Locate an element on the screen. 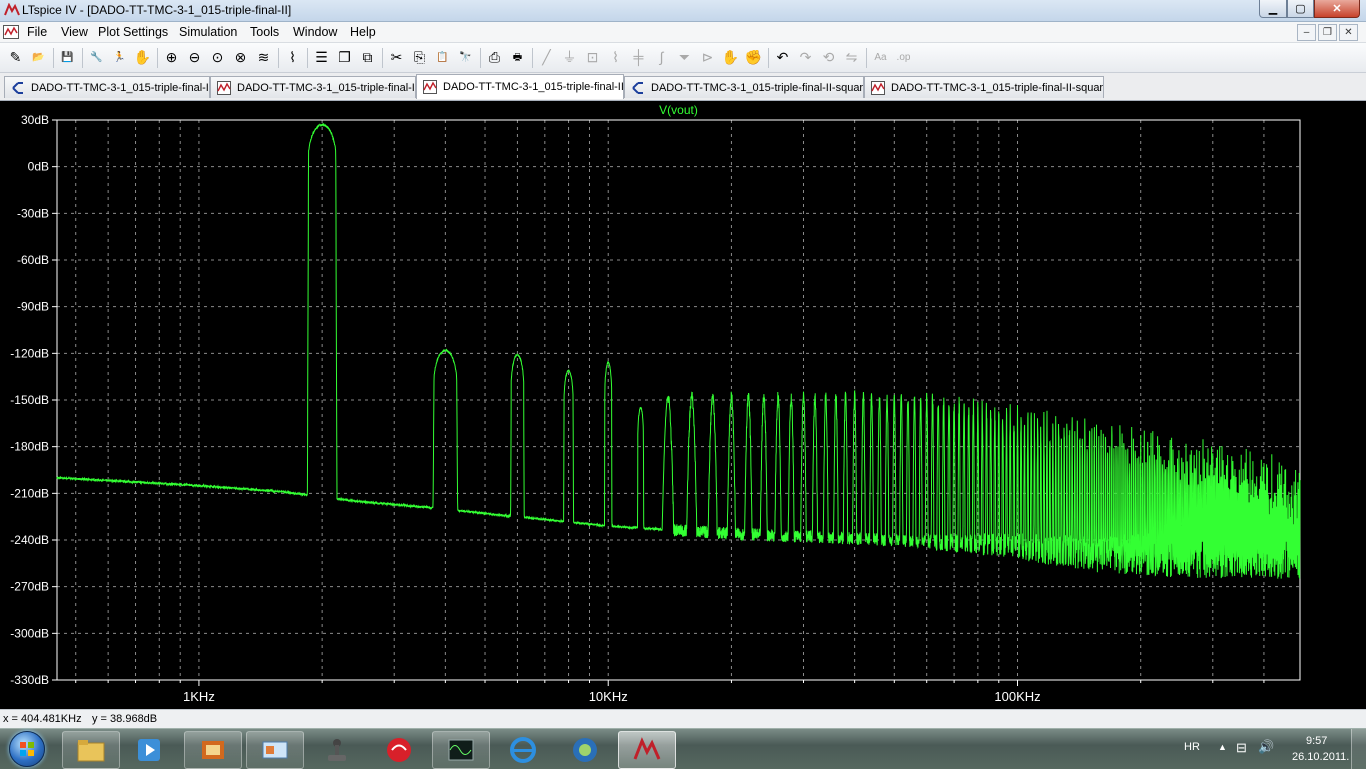  installer-icon is located at coordinates (213, 750).